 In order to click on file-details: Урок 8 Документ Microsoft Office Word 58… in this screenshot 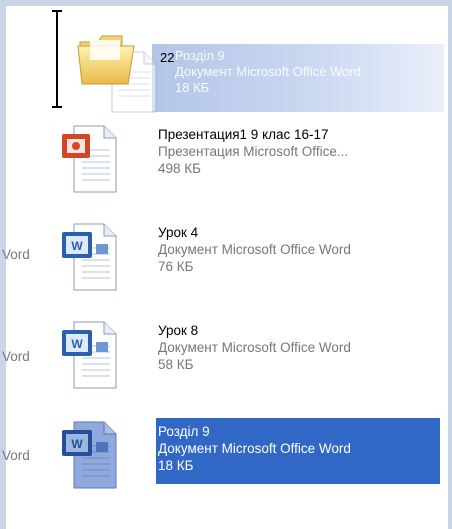, I will do `click(254, 347)`.